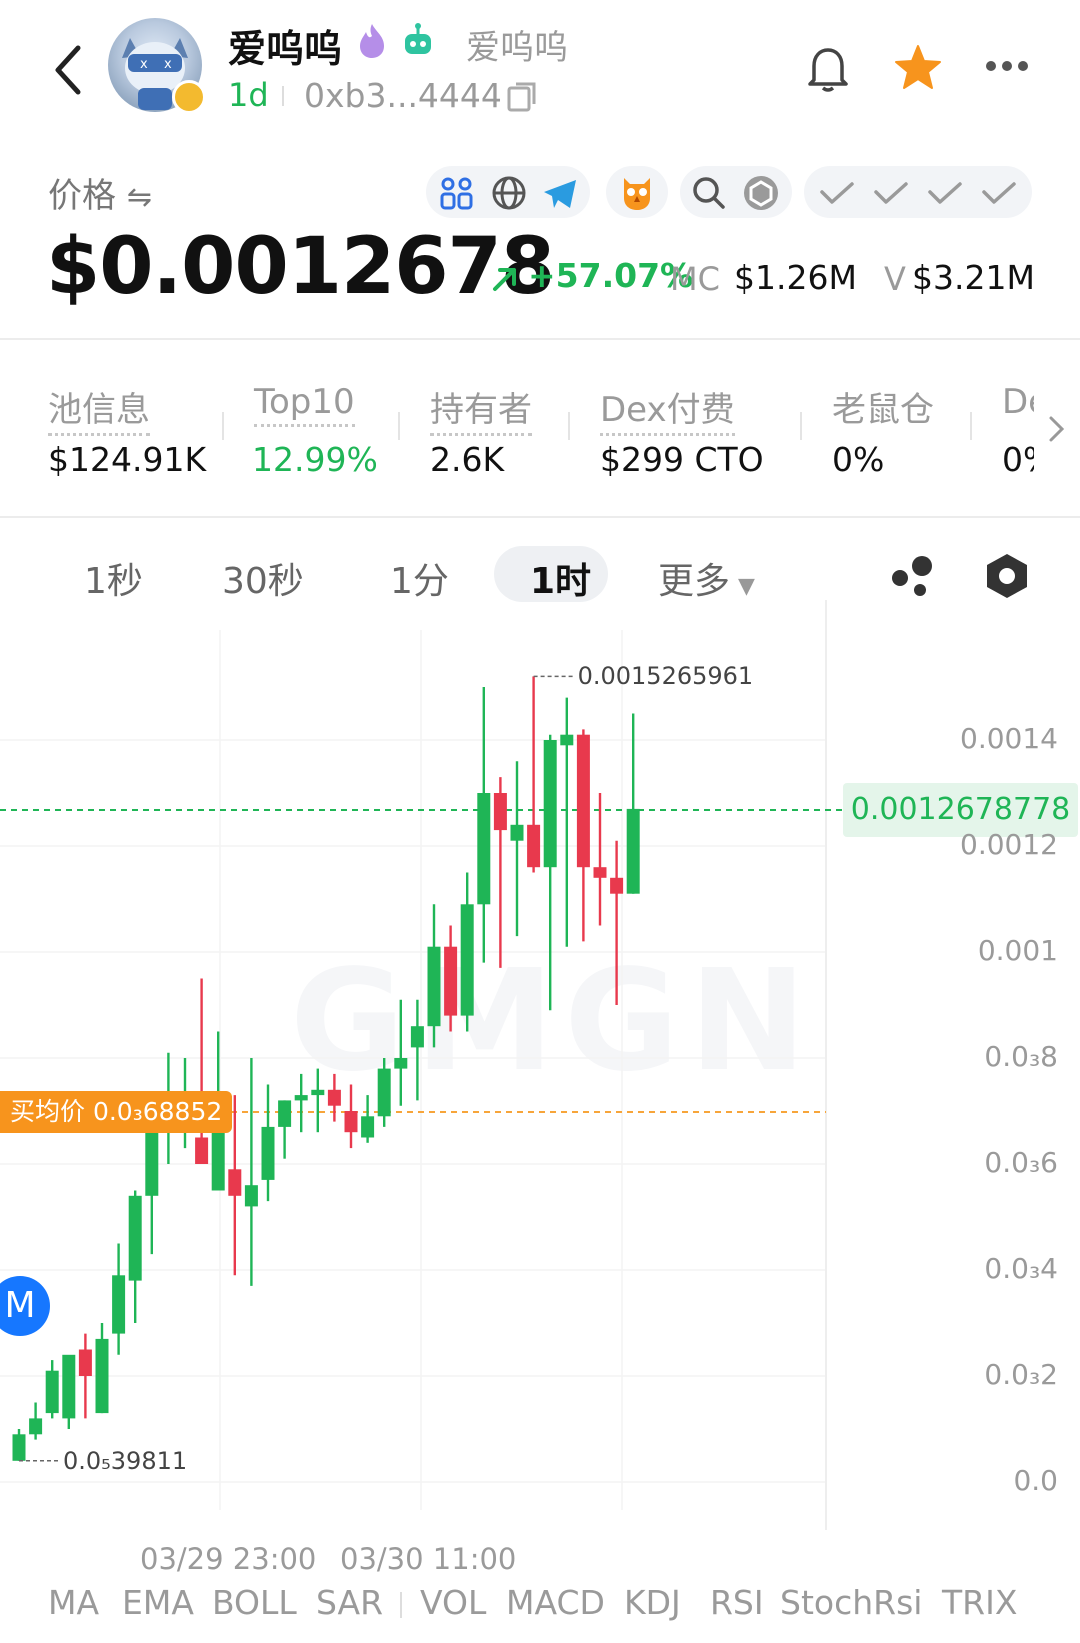 This screenshot has height=1643, width=1080. What do you see at coordinates (100, 196) in the screenshot?
I see `price-label: 价格 ⇋` at bounding box center [100, 196].